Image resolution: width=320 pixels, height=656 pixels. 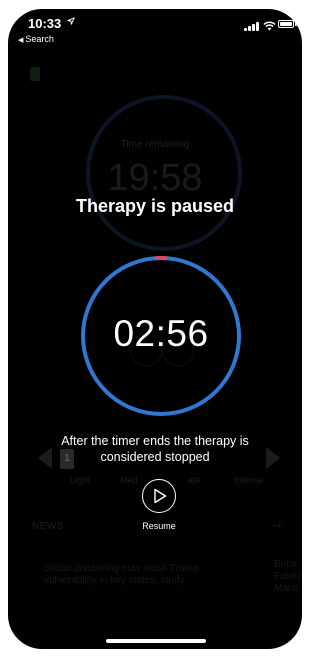 I want to click on wifi-icon, so click(x=269, y=27).